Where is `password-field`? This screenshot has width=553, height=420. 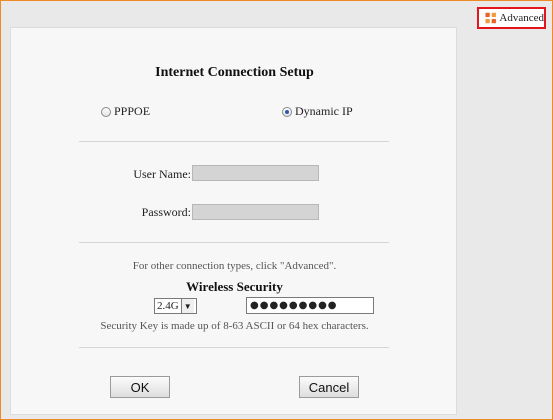
password-field is located at coordinates (255, 212).